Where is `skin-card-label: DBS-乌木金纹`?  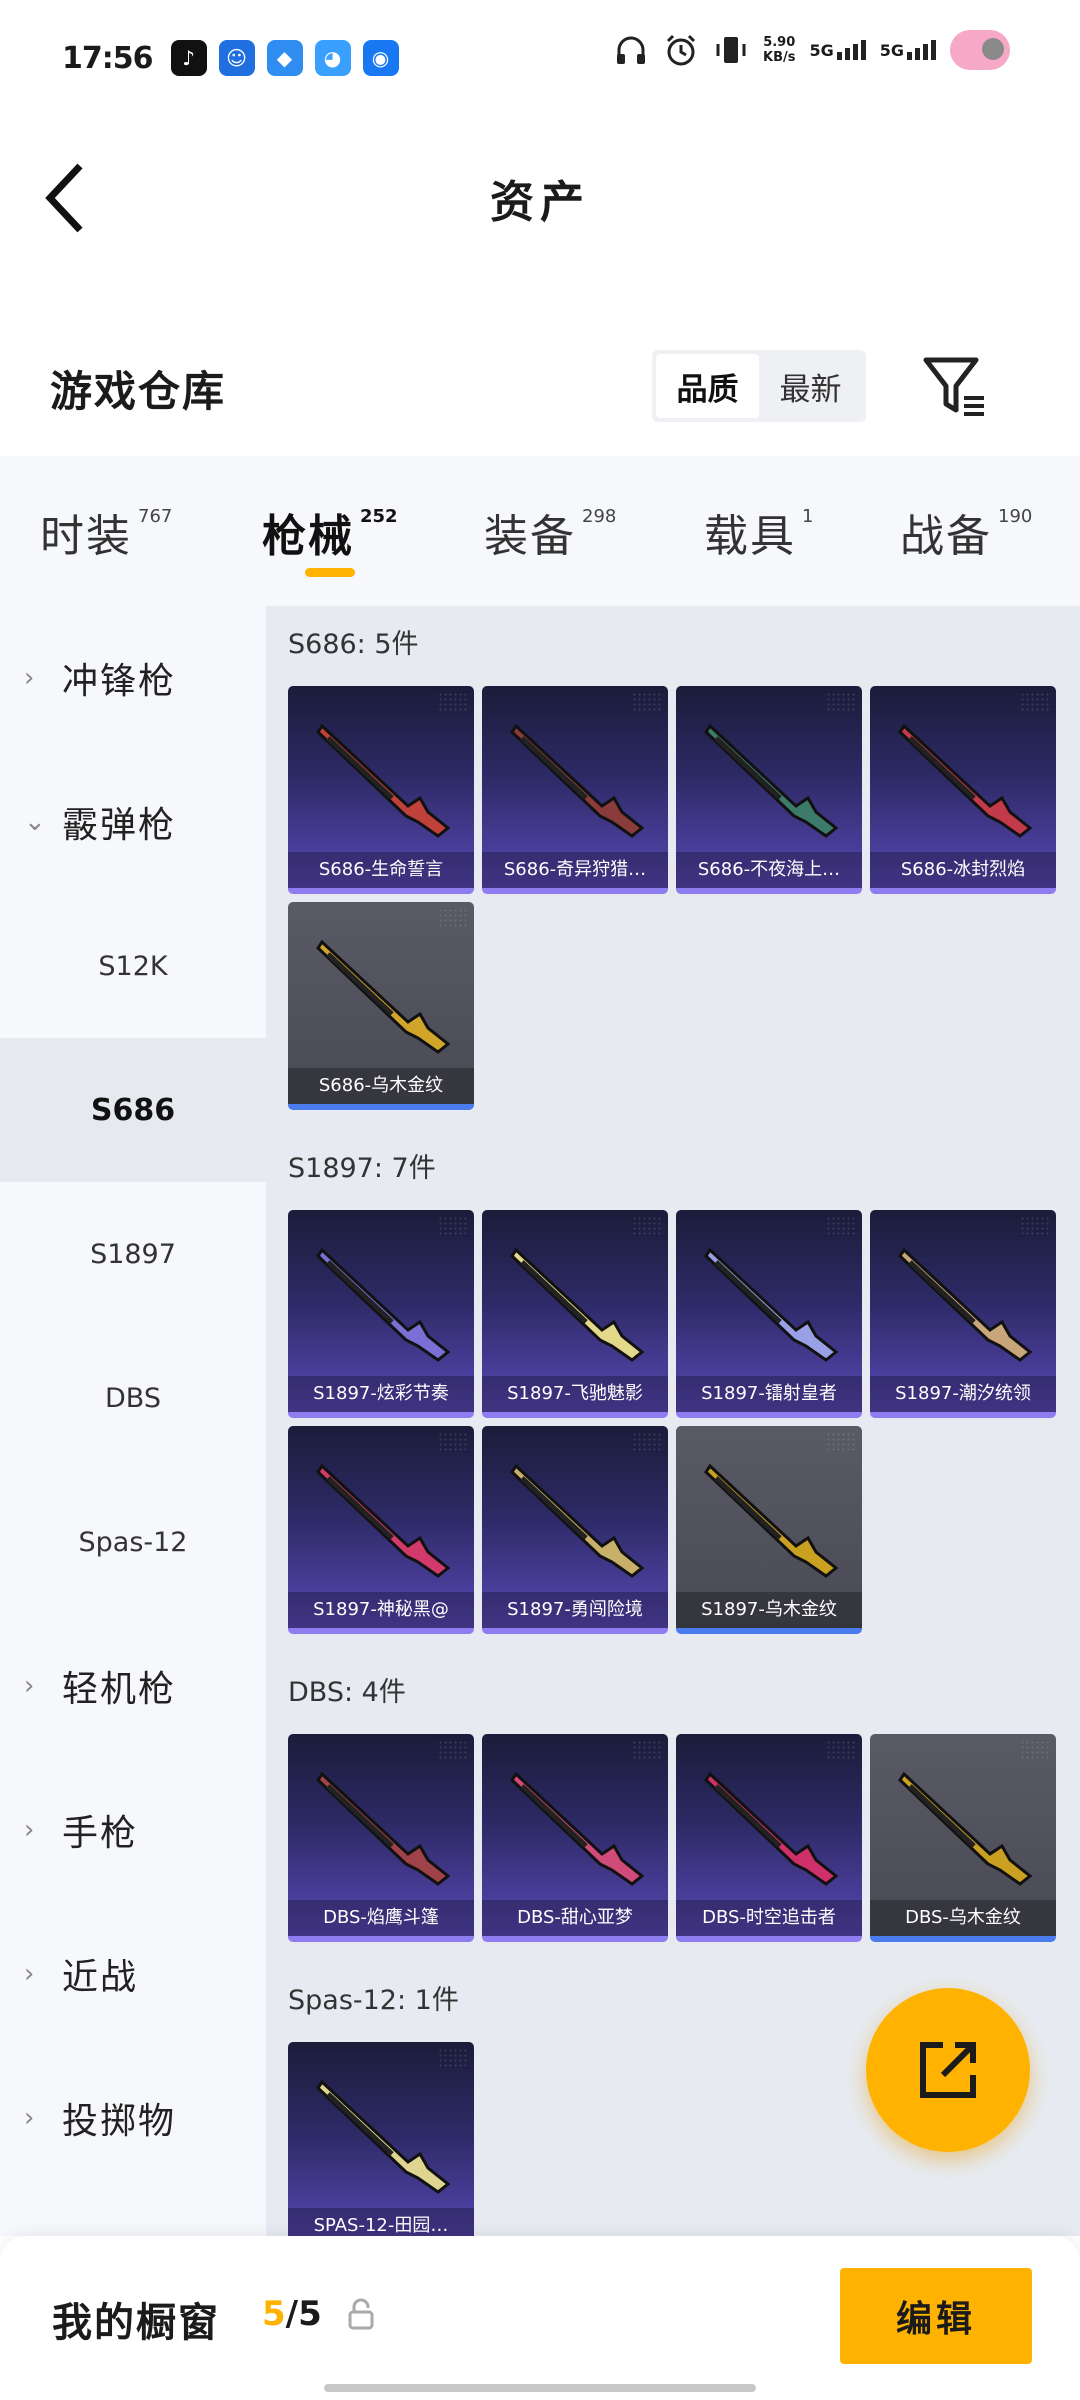
skin-card-label: DBS-乌木金纹 is located at coordinates (963, 1918).